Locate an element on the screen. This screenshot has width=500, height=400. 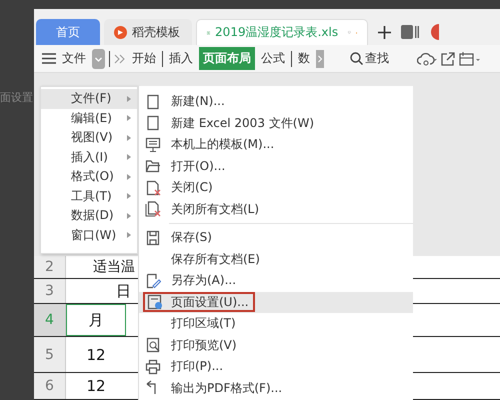
ribbon-tab: 插入 is located at coordinates (181, 58).